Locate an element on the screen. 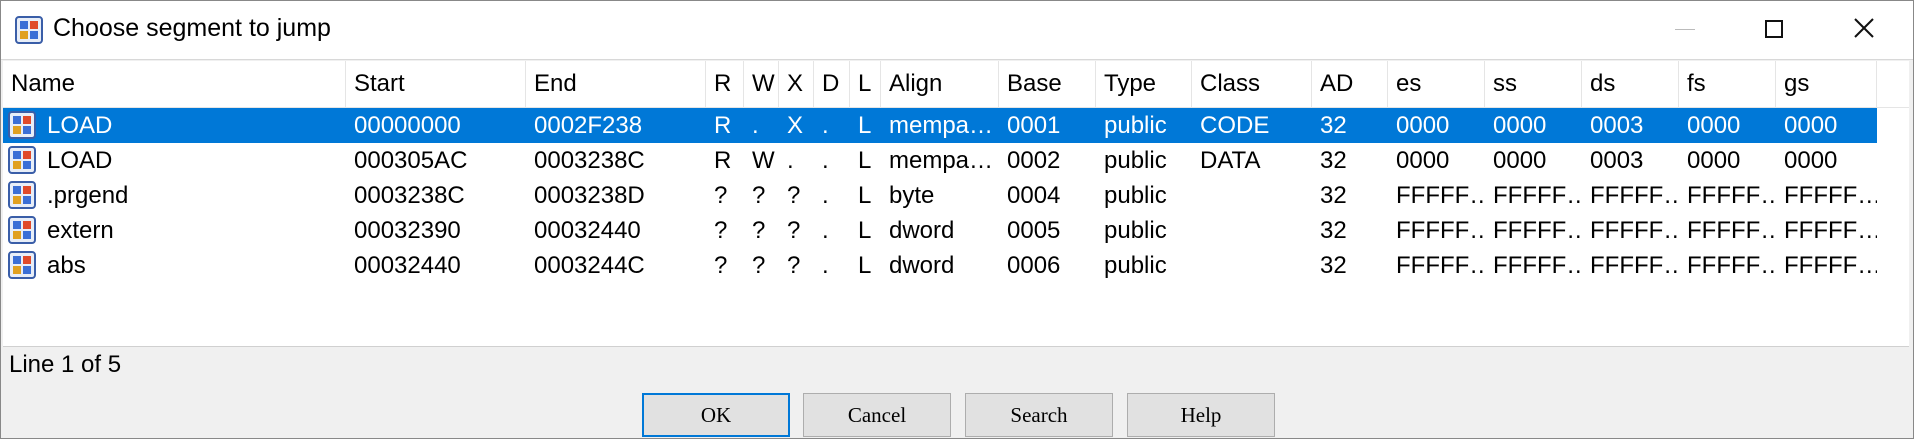 This screenshot has height=439, width=1914. column-header-name: Name is located at coordinates (174, 84).